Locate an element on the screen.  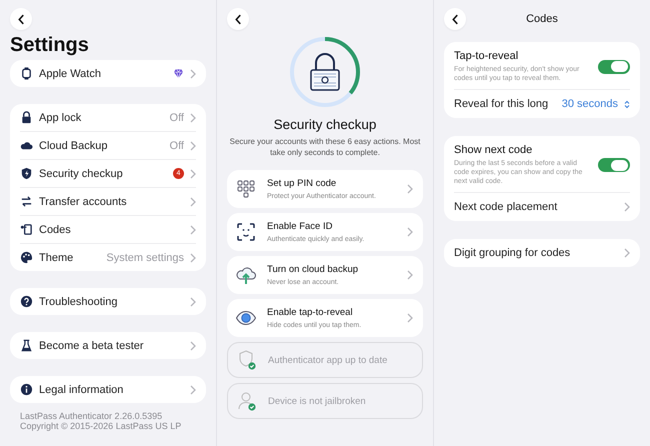
person-check-icon is located at coordinates (247, 401).